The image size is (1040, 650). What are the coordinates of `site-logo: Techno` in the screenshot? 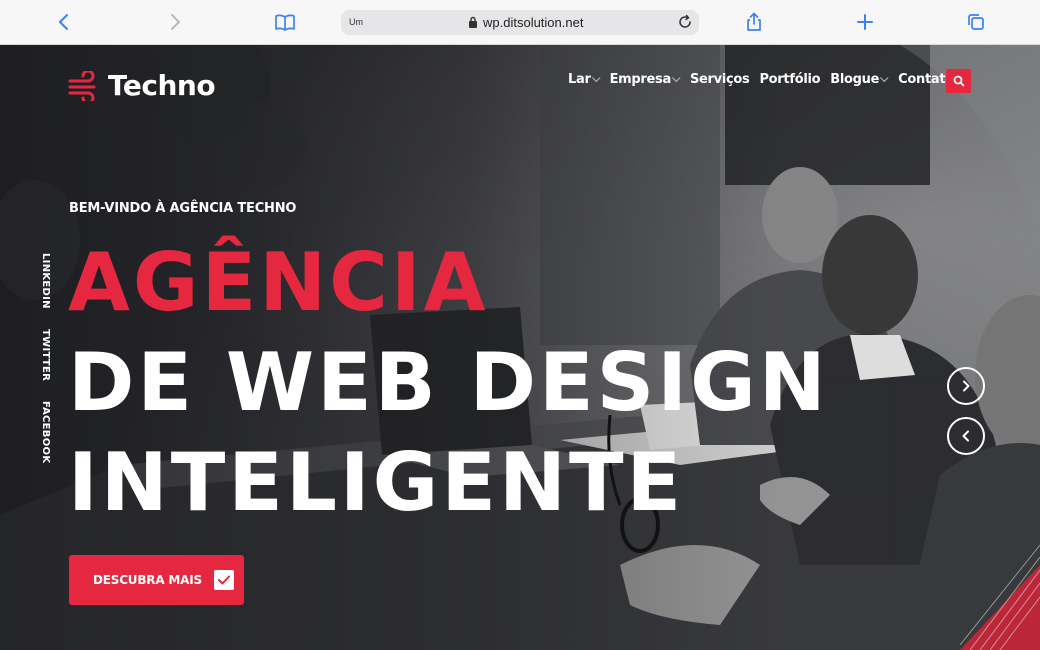 It's located at (142, 85).